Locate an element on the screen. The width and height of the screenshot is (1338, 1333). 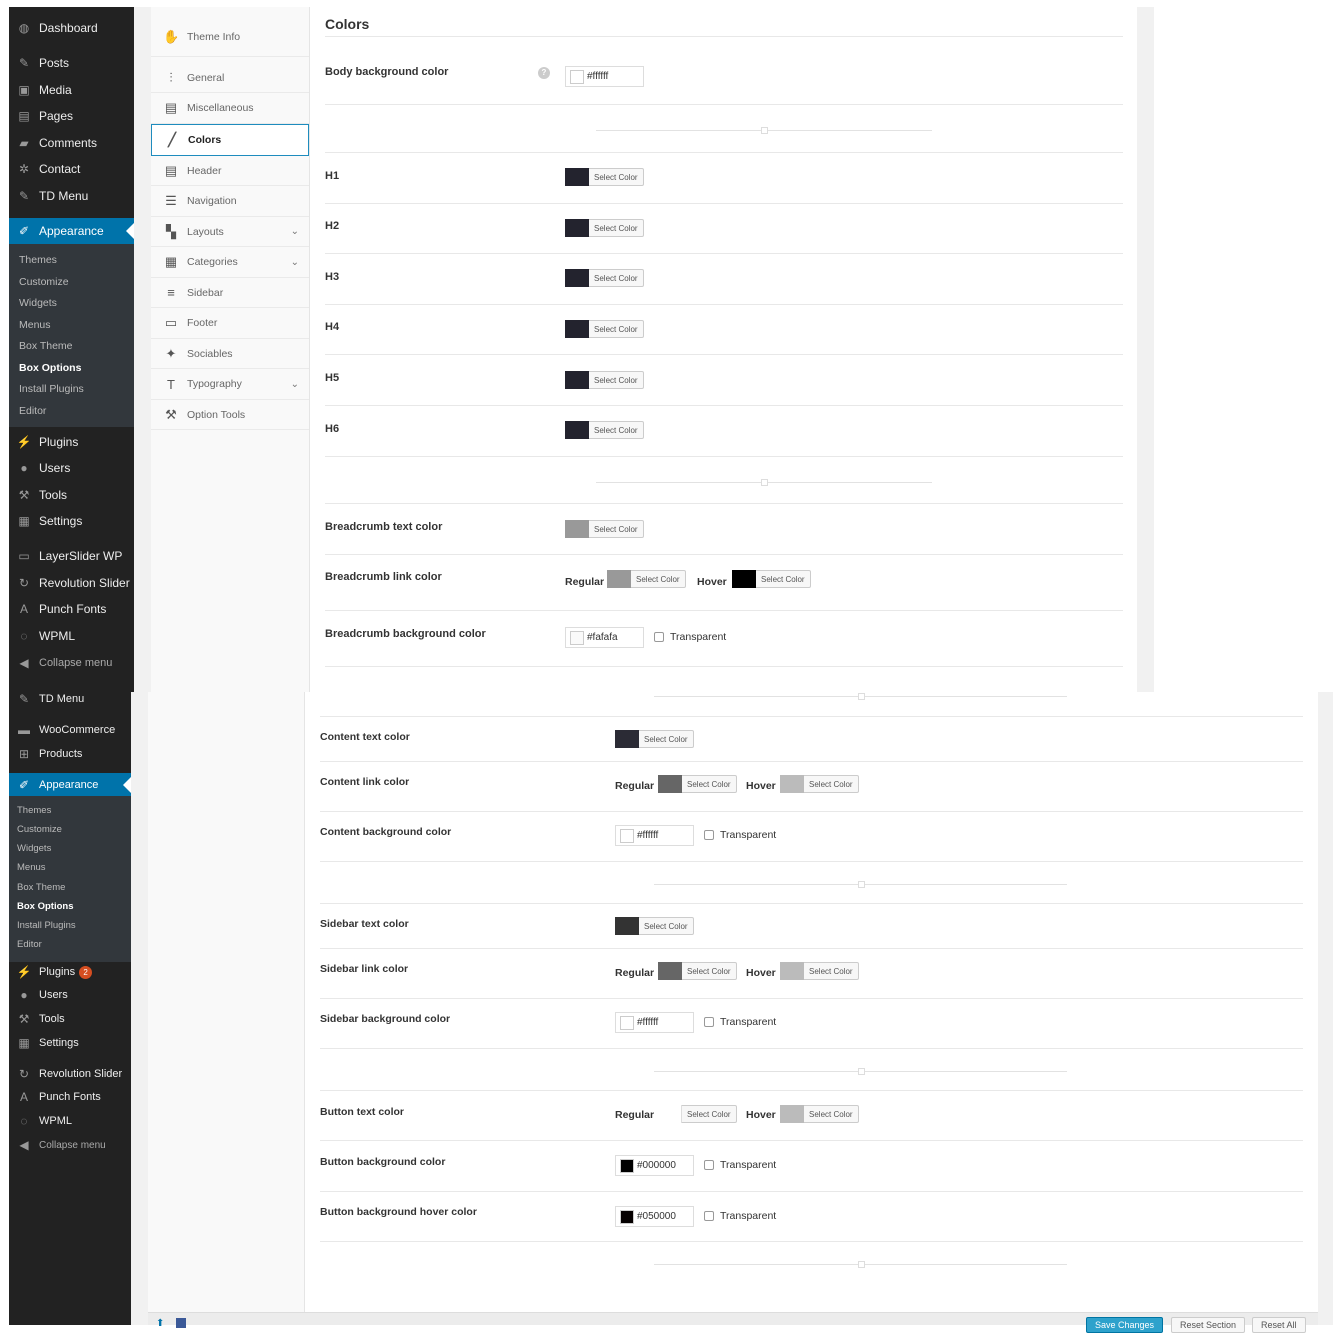
tab-header: ▤ Header is located at coordinates (230, 171).